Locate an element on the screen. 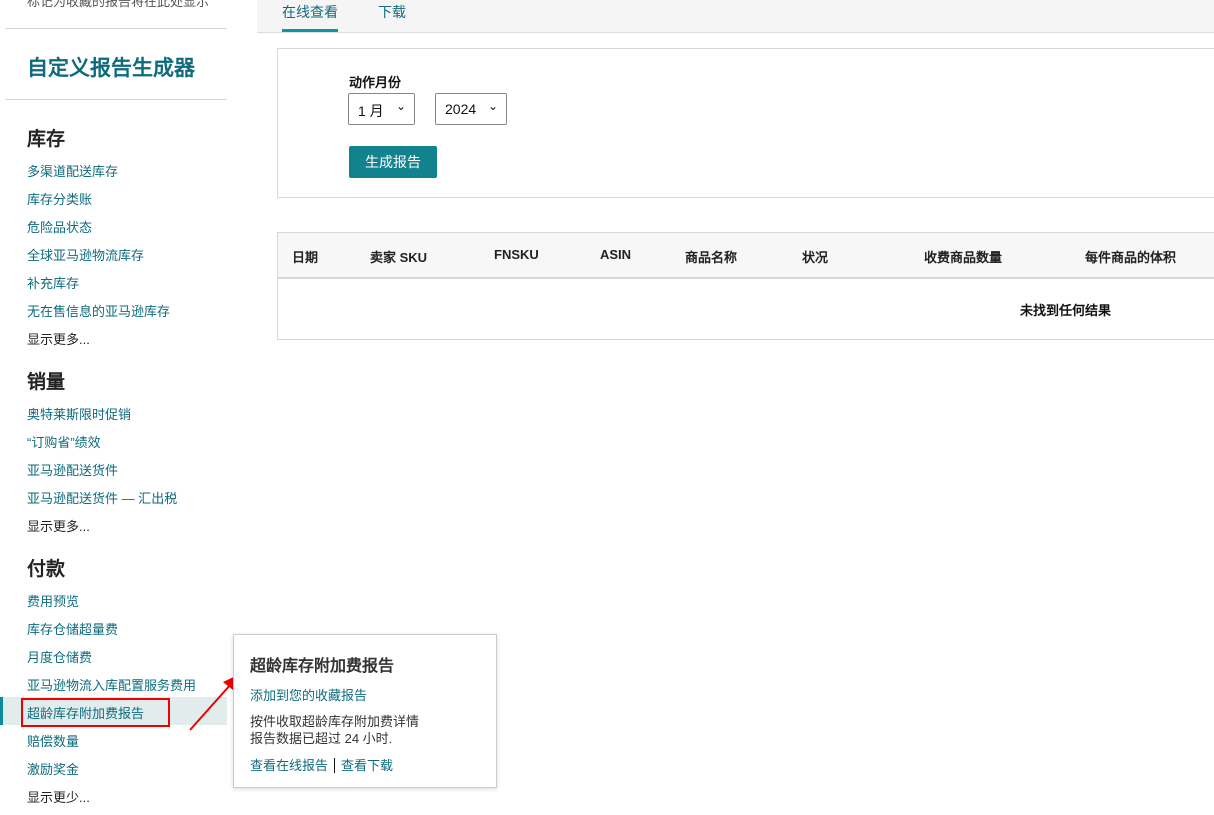 The height and width of the screenshot is (815, 1214). add-to-favorites-link: 添加到您的收藏报告 is located at coordinates (308, 694).